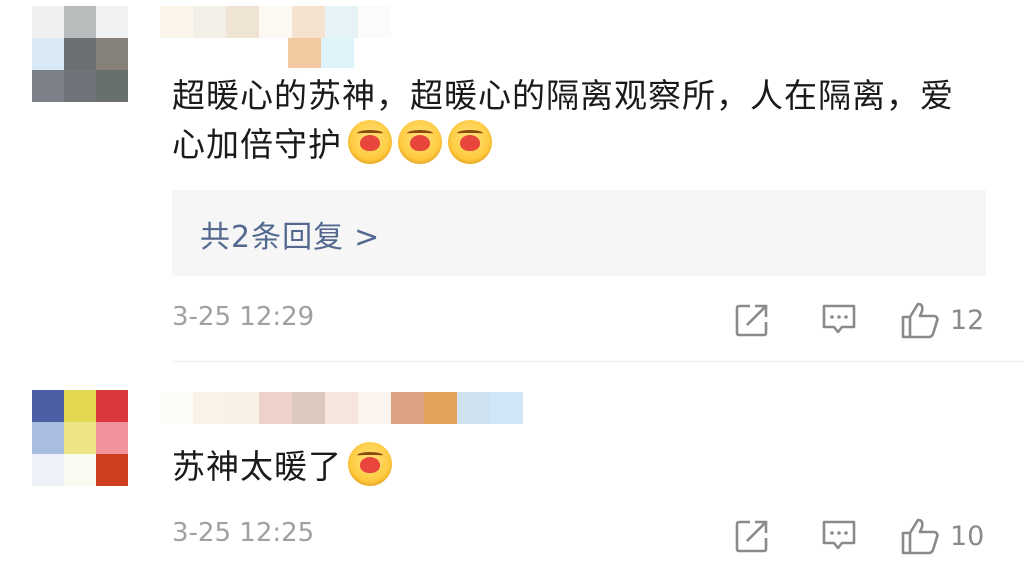  Describe the element at coordinates (942, 320) in the screenshot. I see `like-button: 12` at that location.